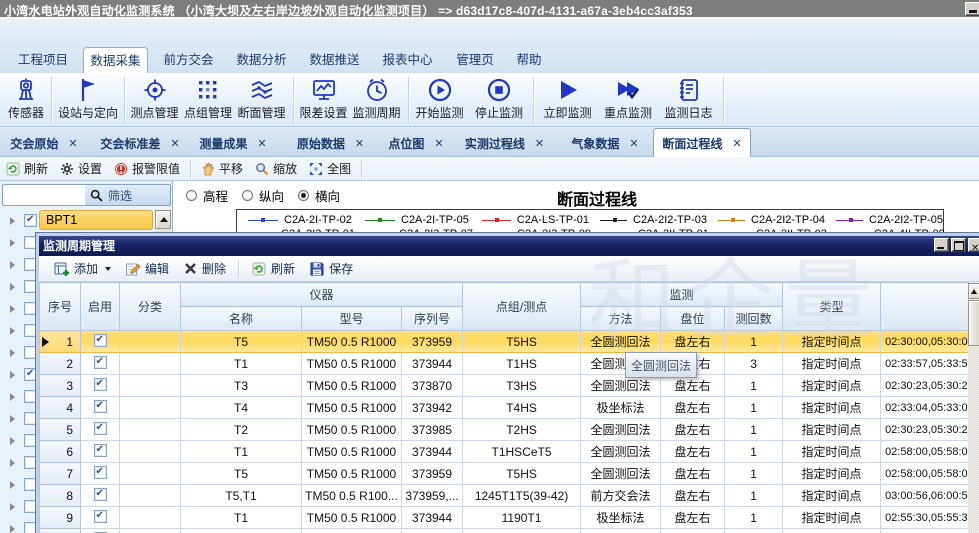  What do you see at coordinates (754, 363) in the screenshot?
I see `cell-cycles: 3` at bounding box center [754, 363].